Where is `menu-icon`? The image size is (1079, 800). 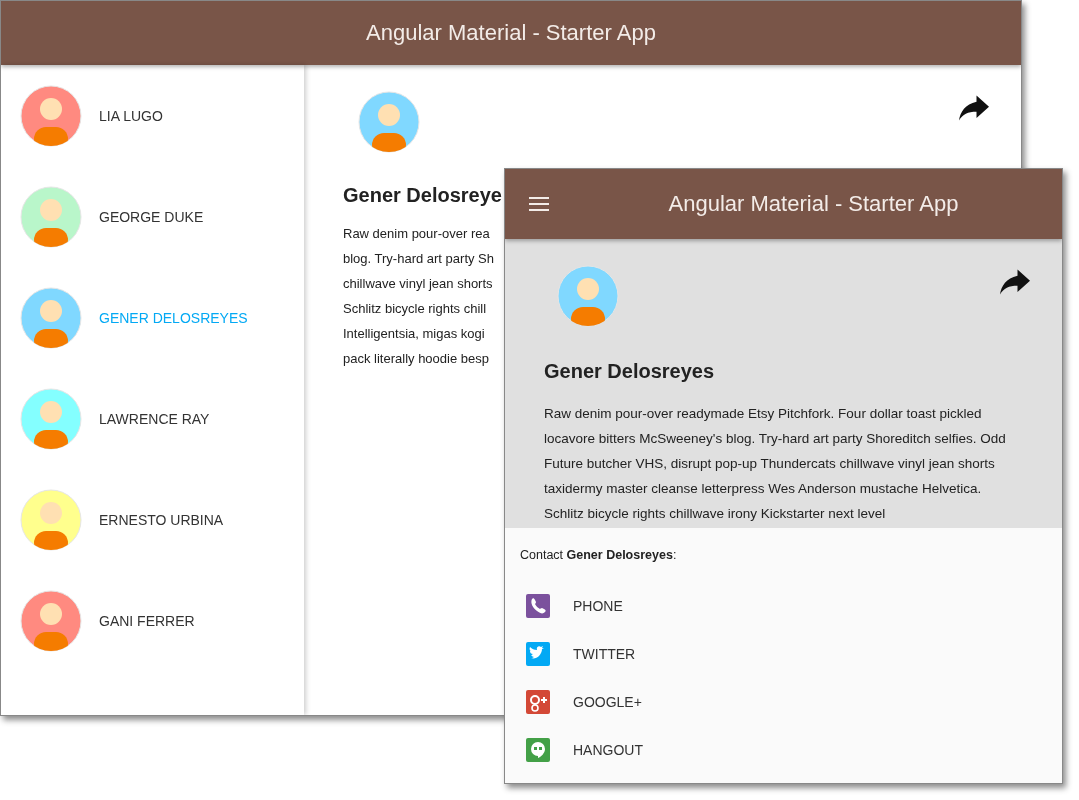
menu-icon is located at coordinates (539, 204).